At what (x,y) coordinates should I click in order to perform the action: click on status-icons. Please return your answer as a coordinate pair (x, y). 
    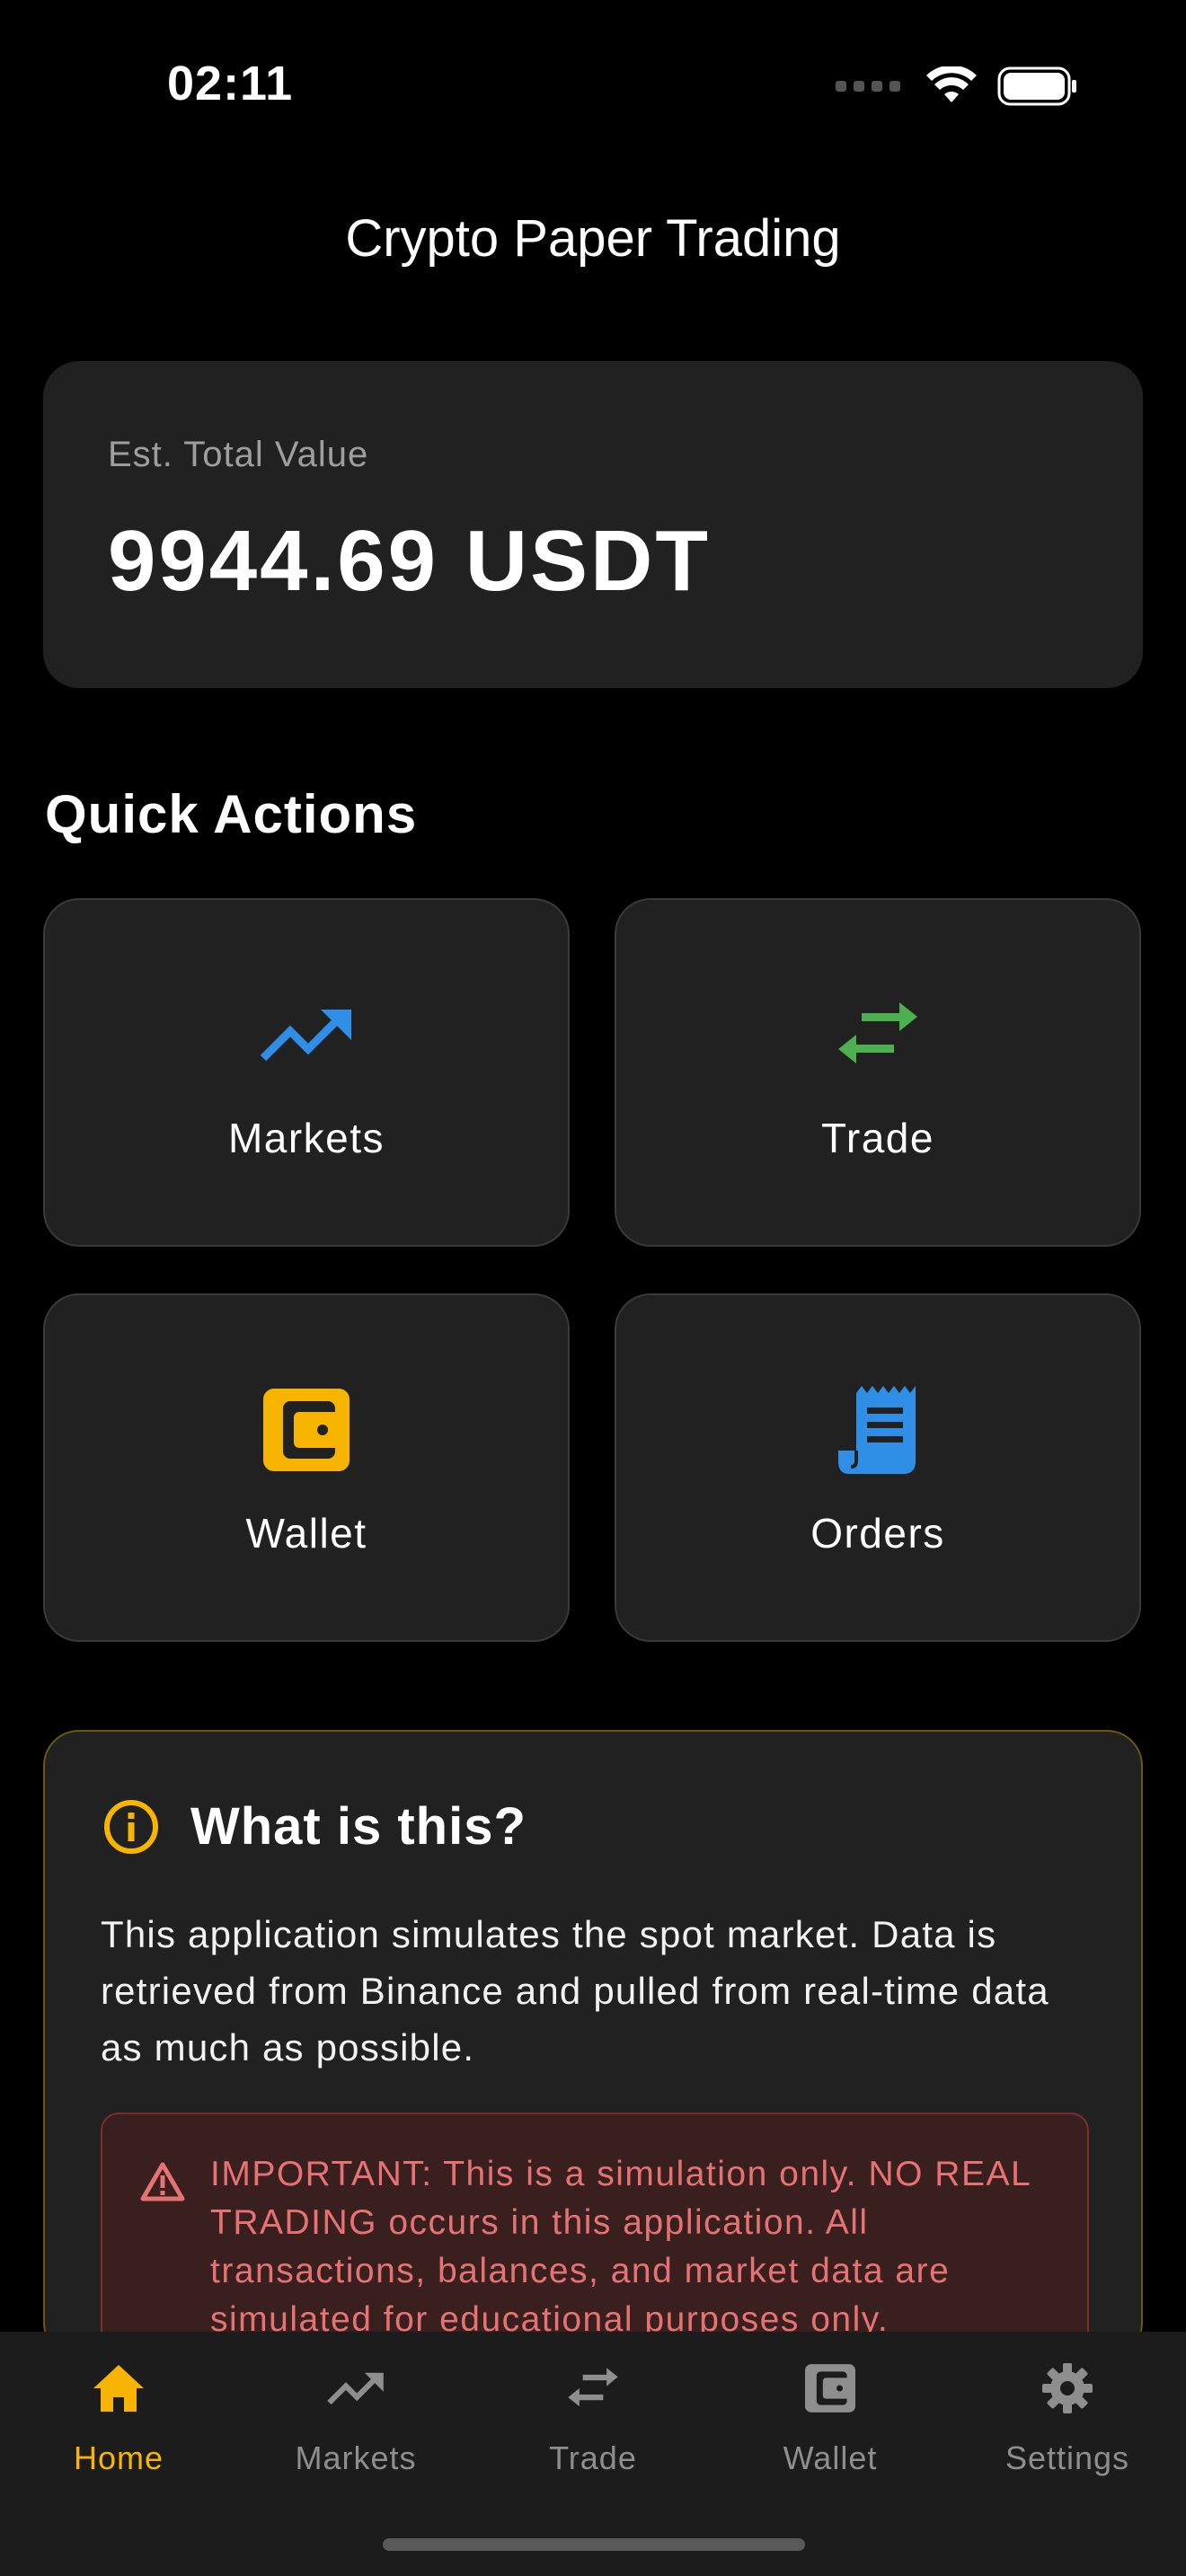
    Looking at the image, I should click on (957, 86).